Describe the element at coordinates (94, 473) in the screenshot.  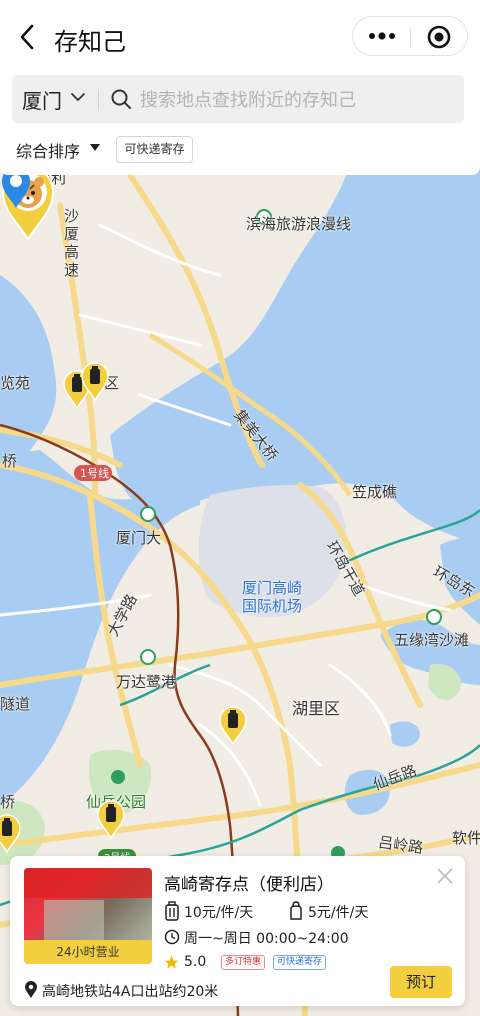
I see `metro-line1-badge: 1号线` at that location.